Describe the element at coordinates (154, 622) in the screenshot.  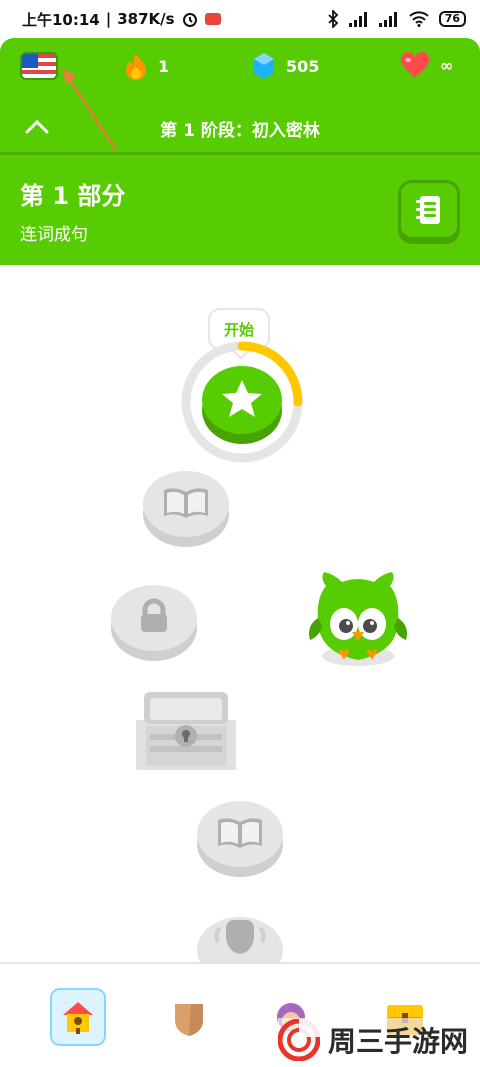
I see `lesson-node-locked` at that location.